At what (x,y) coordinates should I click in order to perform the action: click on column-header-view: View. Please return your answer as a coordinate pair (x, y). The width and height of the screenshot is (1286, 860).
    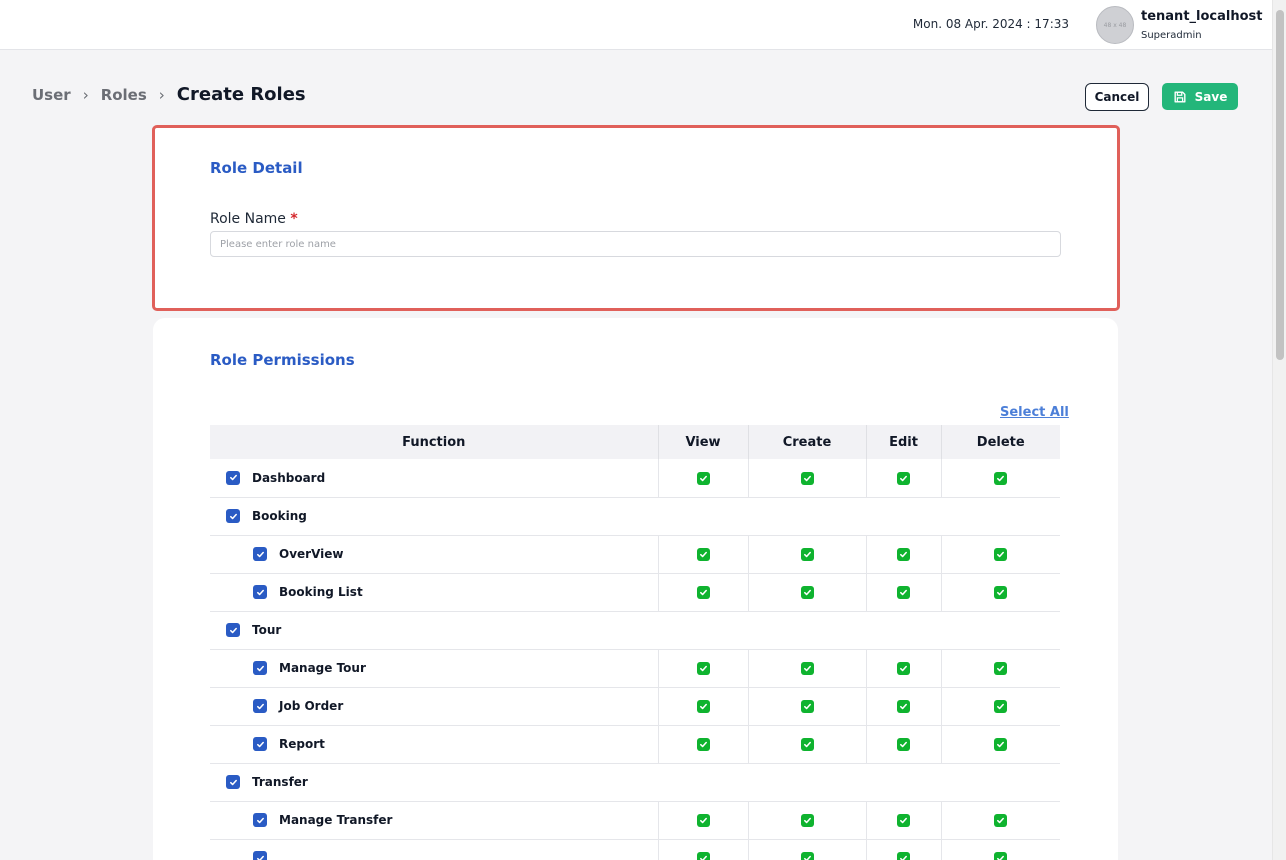
    Looking at the image, I should click on (703, 442).